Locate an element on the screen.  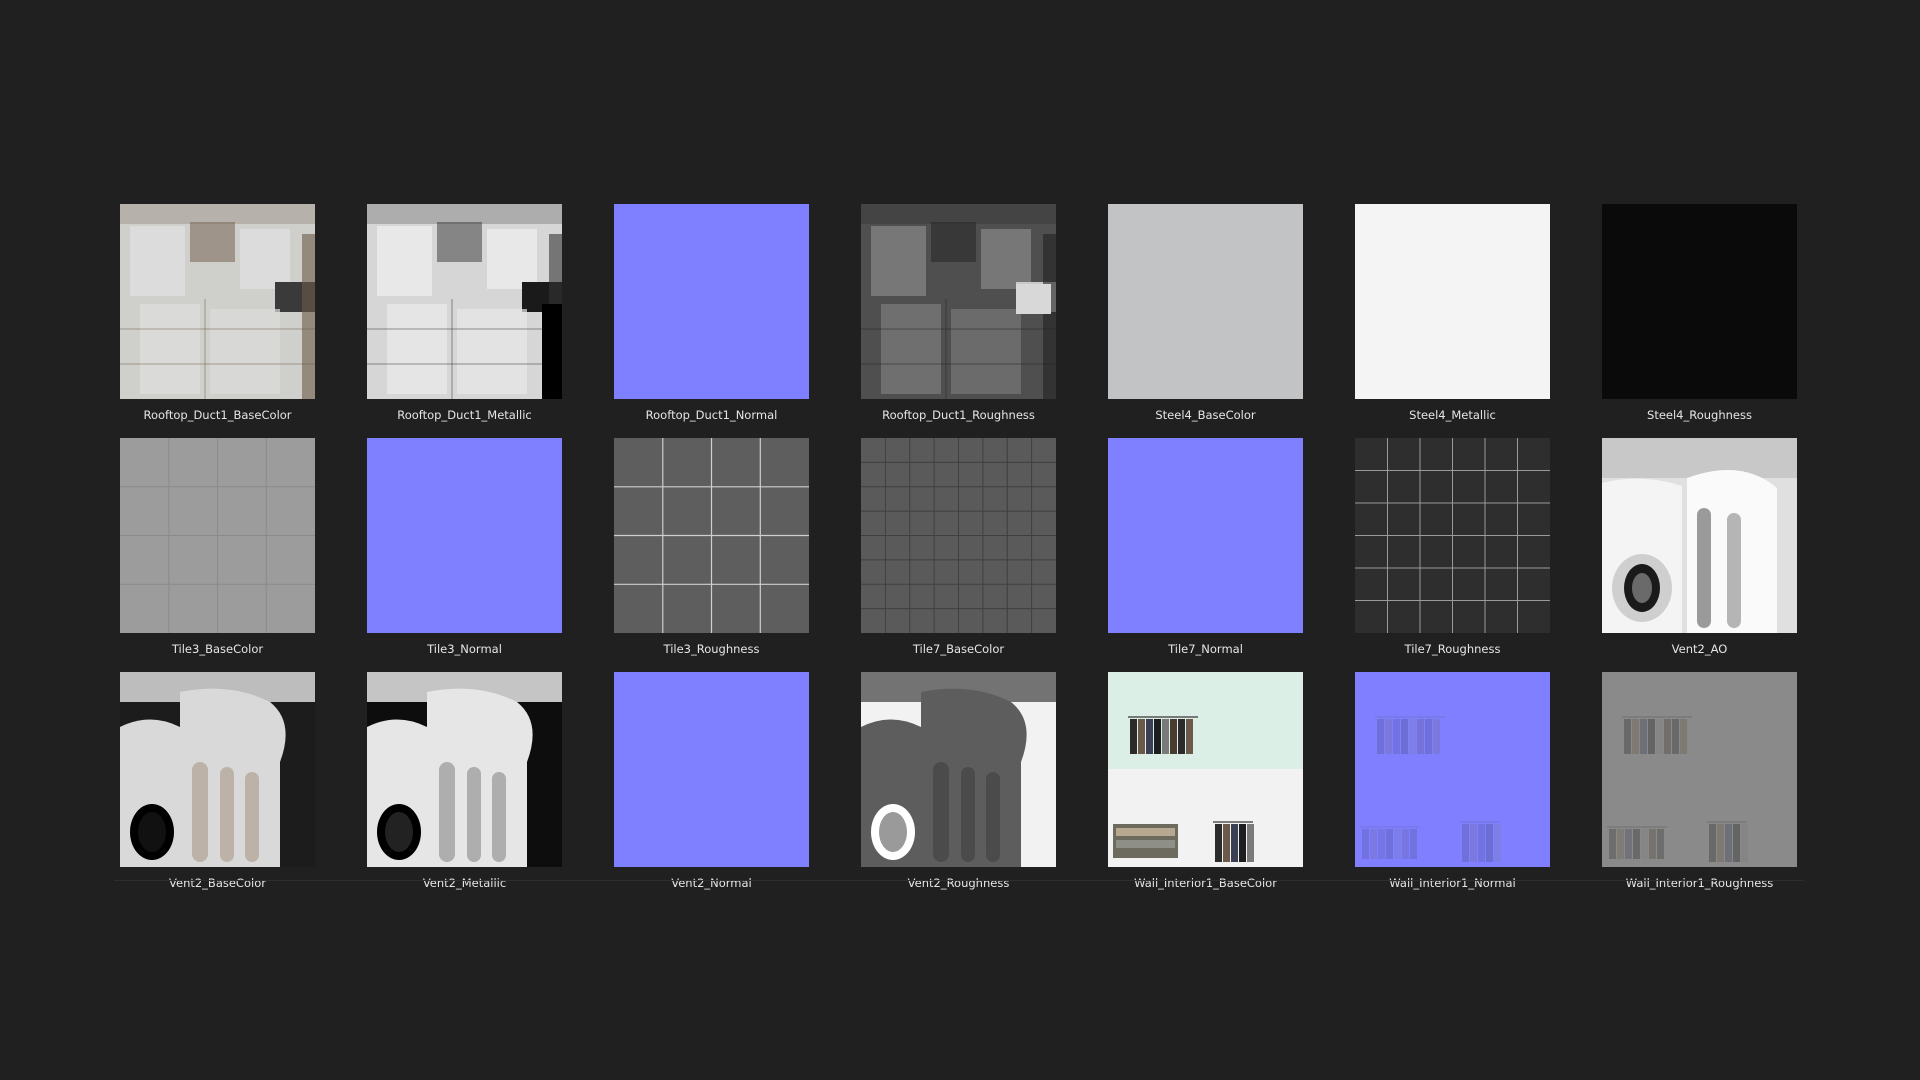
texture-thumbnail-item: Tile7_Normal is located at coordinates (1204, 545).